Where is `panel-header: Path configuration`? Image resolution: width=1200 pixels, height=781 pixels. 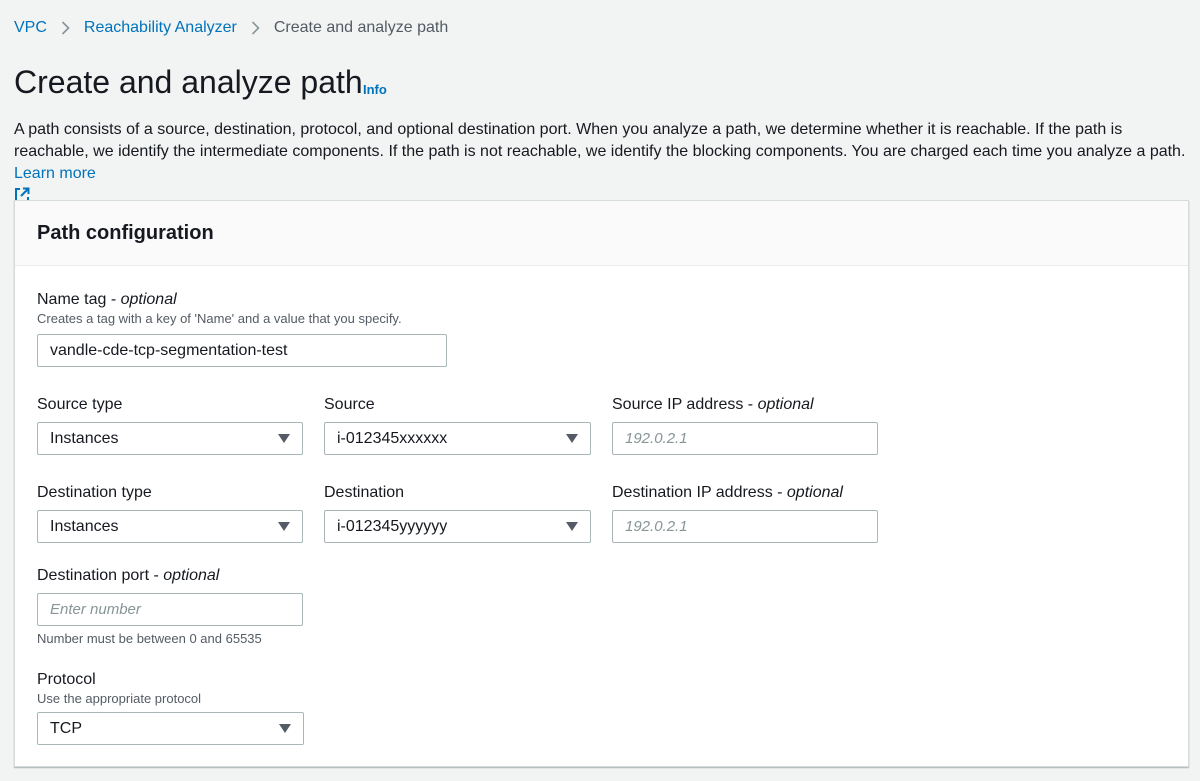
panel-header: Path configuration is located at coordinates (601, 233).